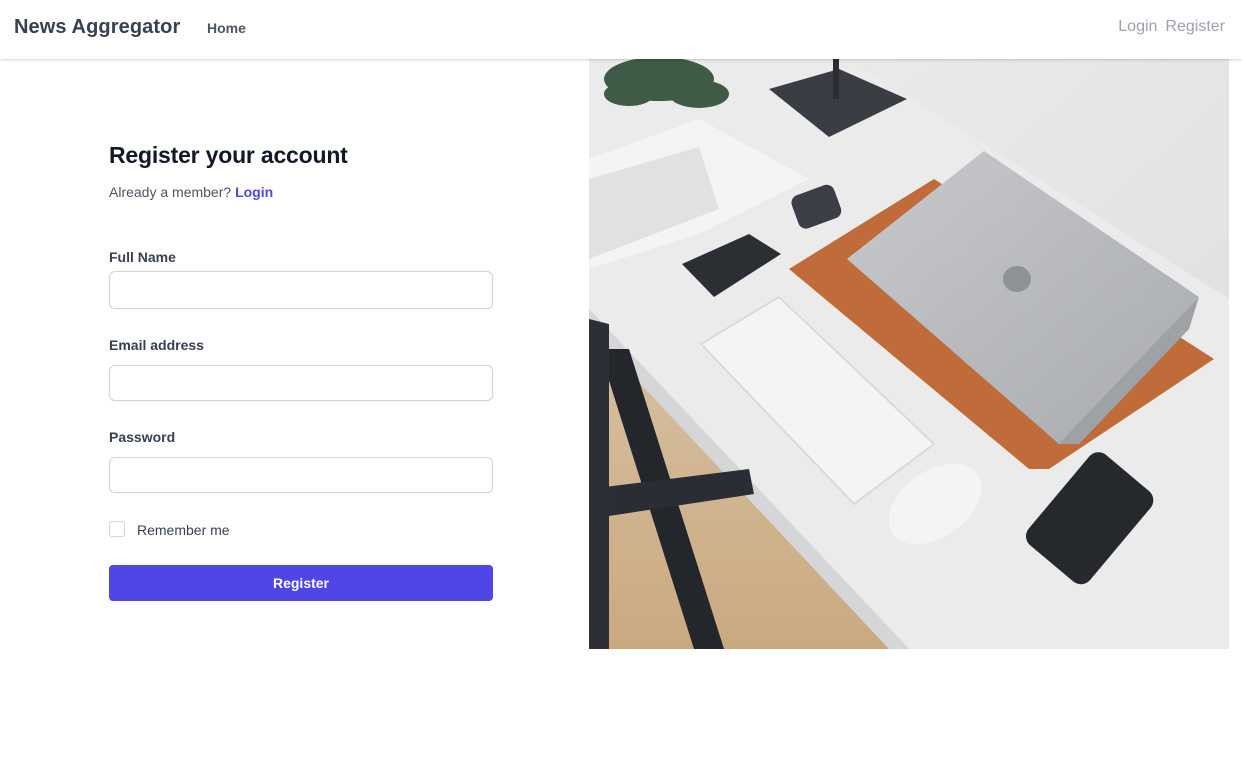 The width and height of the screenshot is (1242, 777). What do you see at coordinates (170, 192) in the screenshot?
I see `subtitle-text: Already a member?` at bounding box center [170, 192].